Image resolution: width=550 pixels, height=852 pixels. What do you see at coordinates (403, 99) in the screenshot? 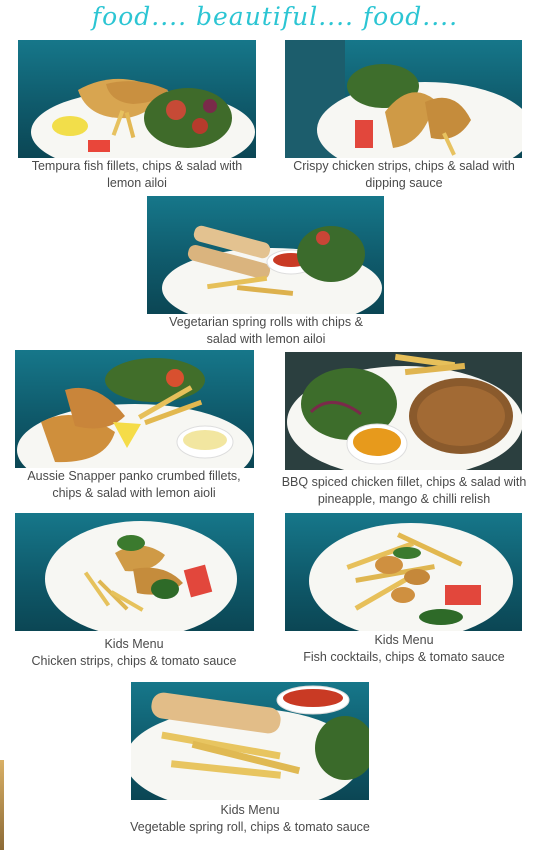
I see `chicken-strips-photo` at bounding box center [403, 99].